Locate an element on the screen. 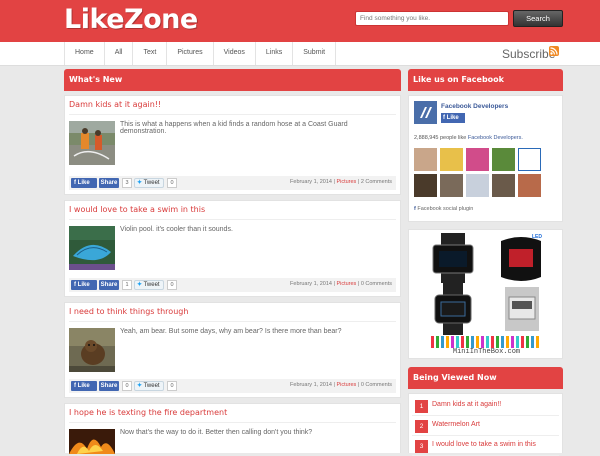  rank-badge: 1 is located at coordinates (421, 406).